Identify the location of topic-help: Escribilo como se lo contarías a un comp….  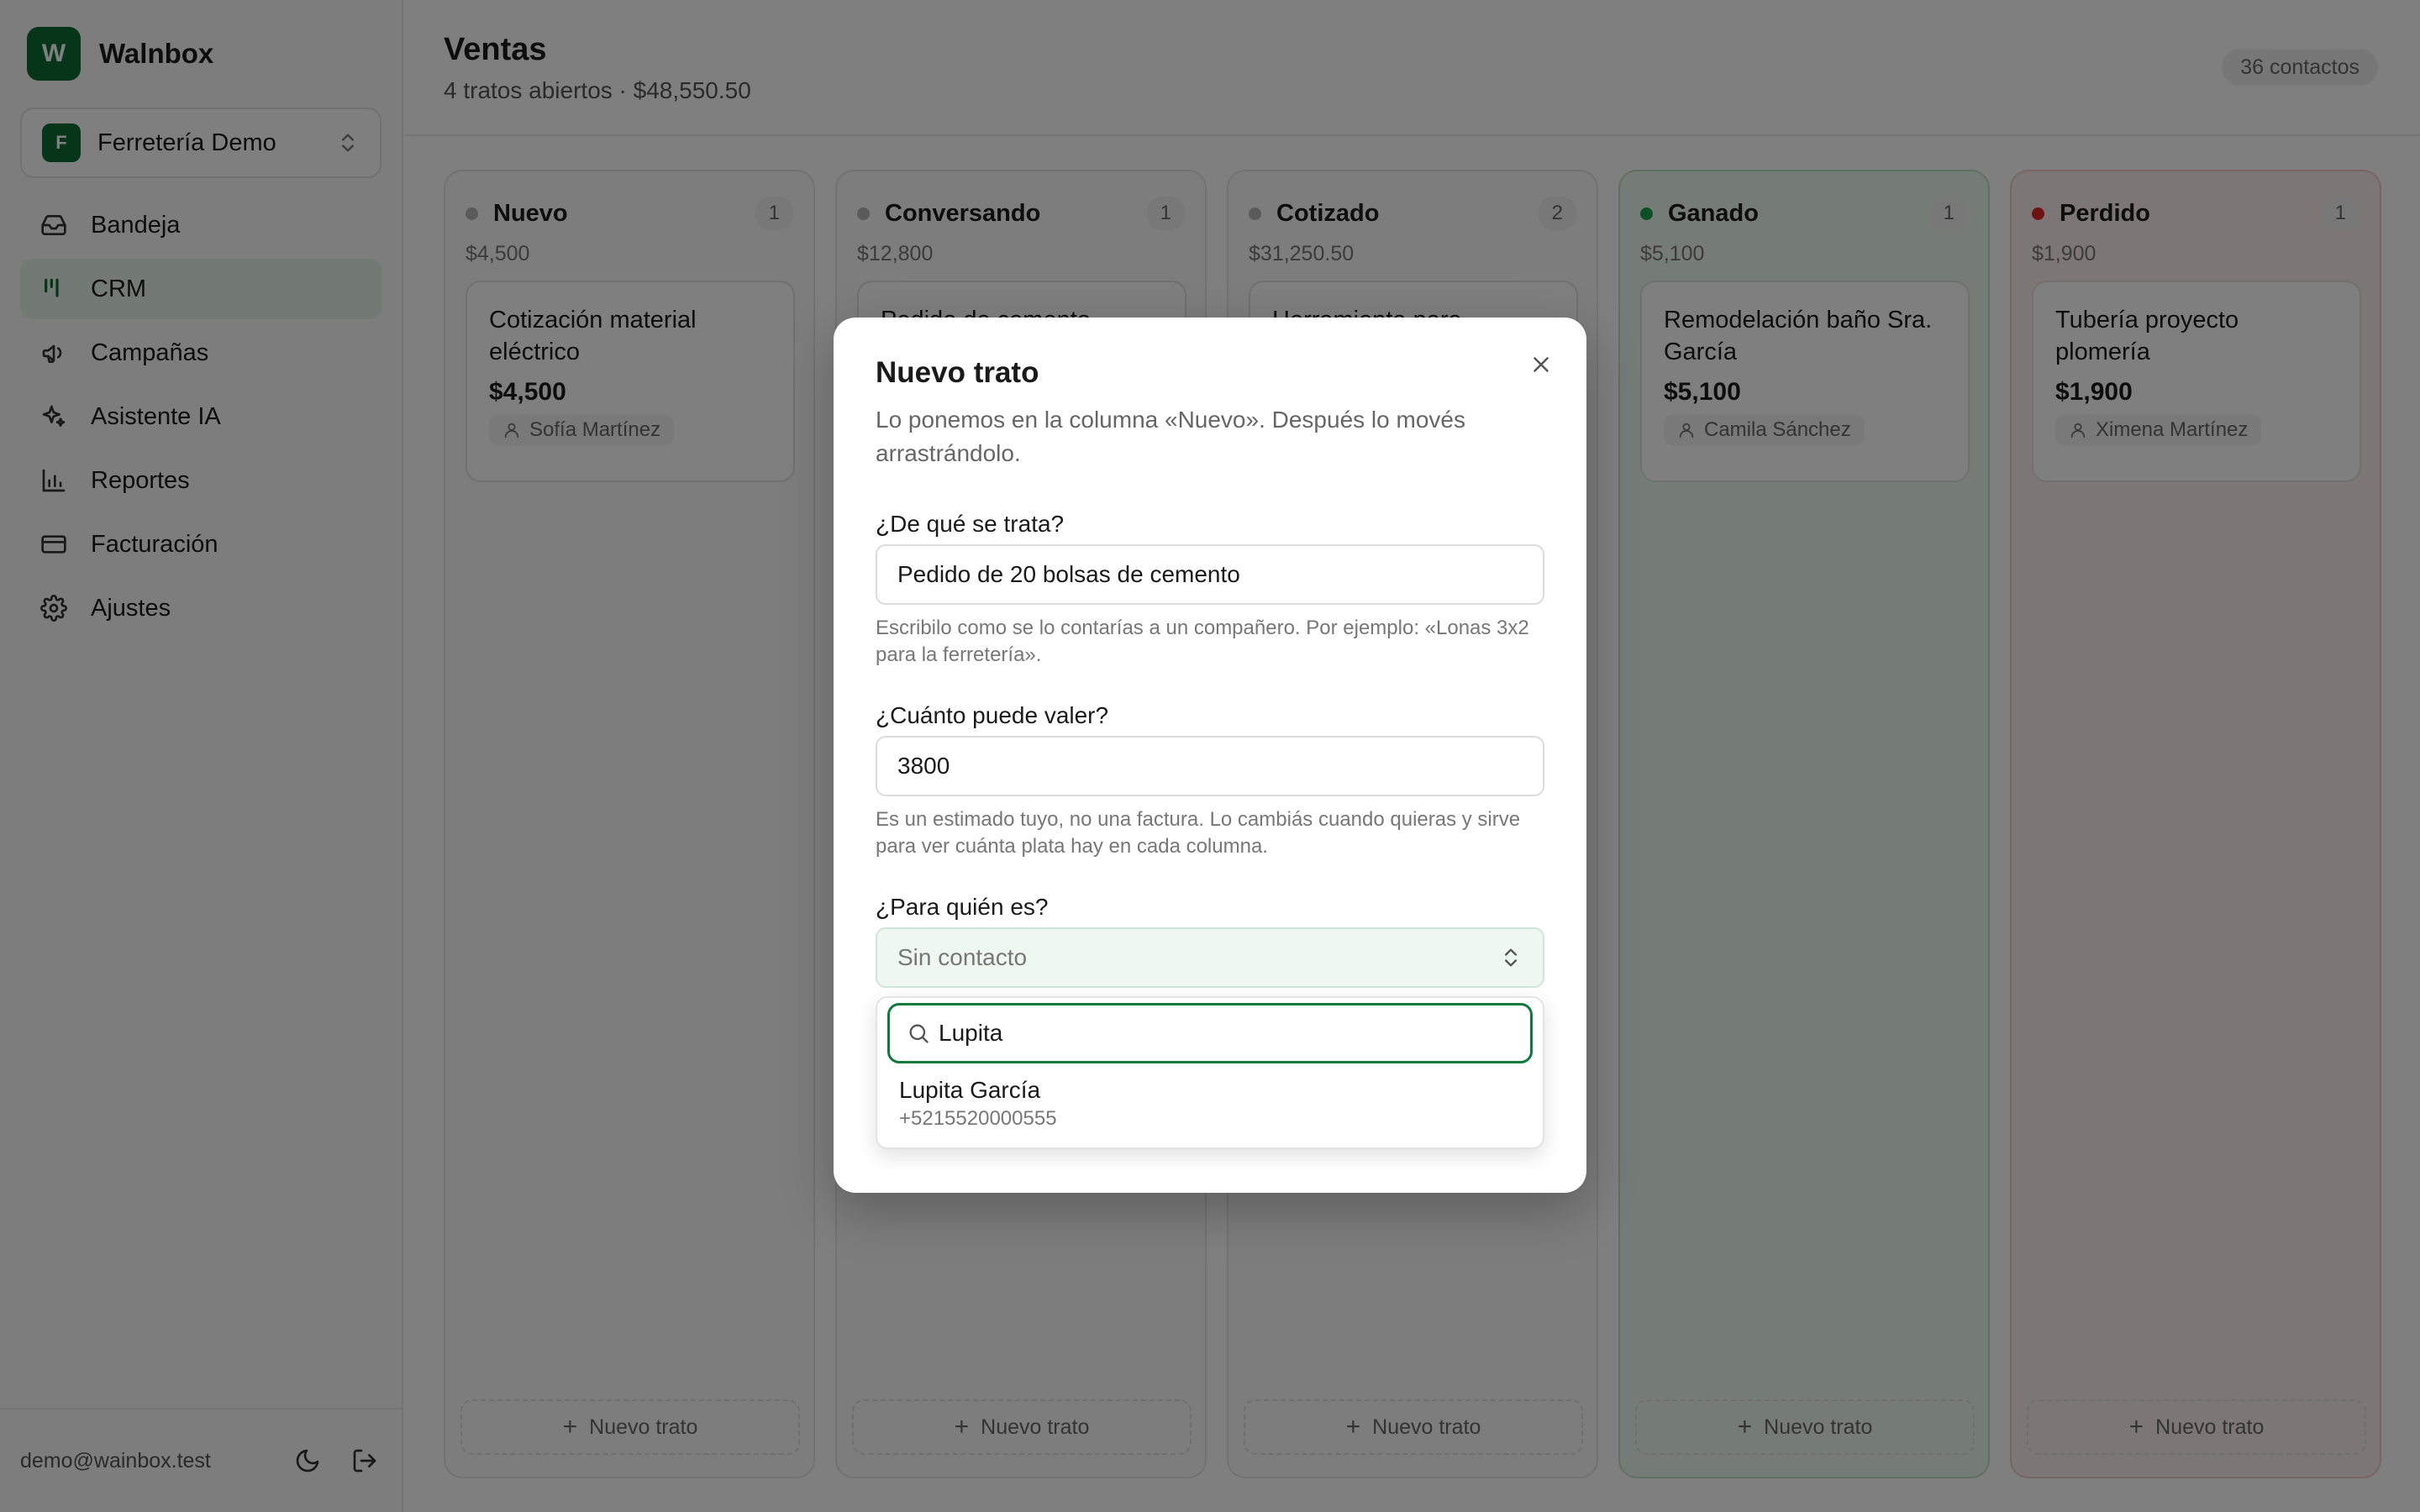
(1202, 641).